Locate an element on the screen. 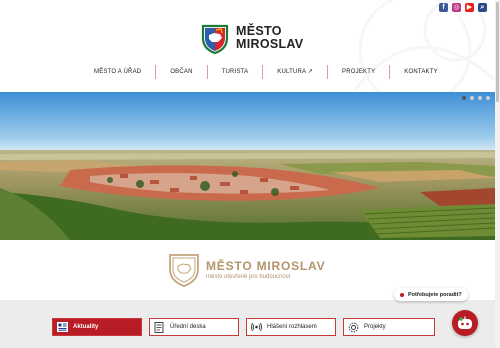 This screenshot has height=348, width=500. instagram-icon: ◎ is located at coordinates (456, 7).